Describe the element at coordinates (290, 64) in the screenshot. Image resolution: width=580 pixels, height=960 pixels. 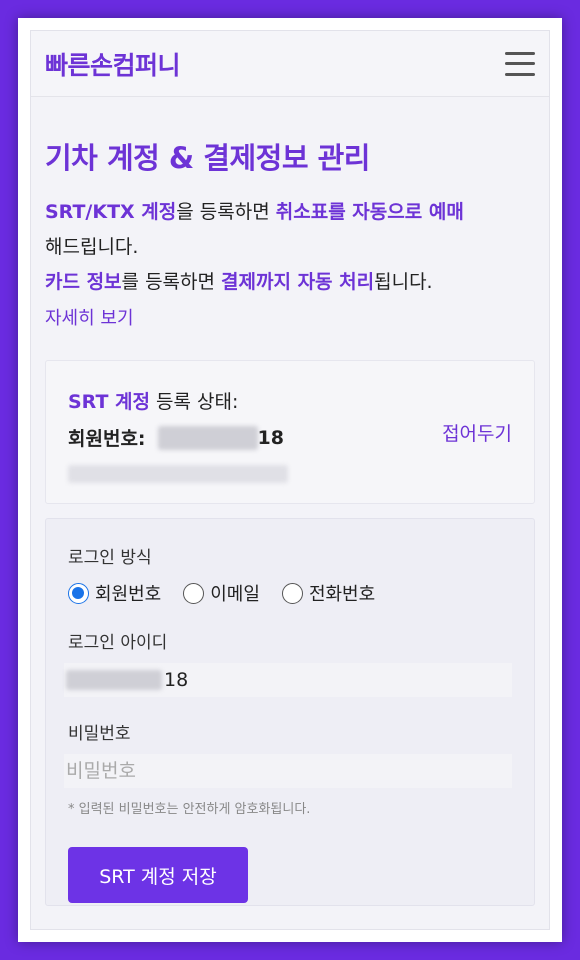
I see `navbar: 빠른손컴퍼니` at that location.